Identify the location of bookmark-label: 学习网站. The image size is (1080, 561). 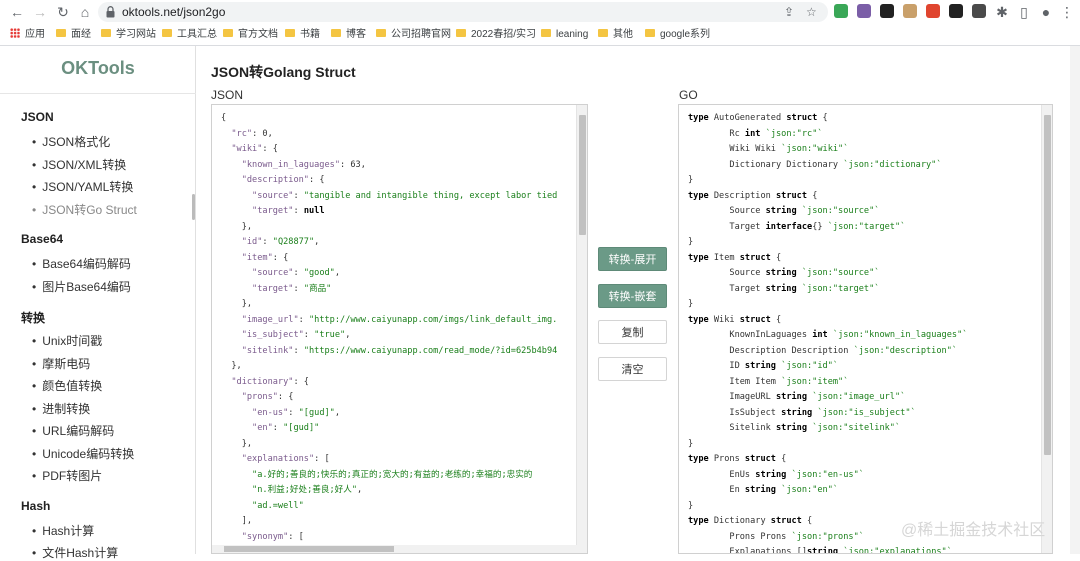
(136, 34).